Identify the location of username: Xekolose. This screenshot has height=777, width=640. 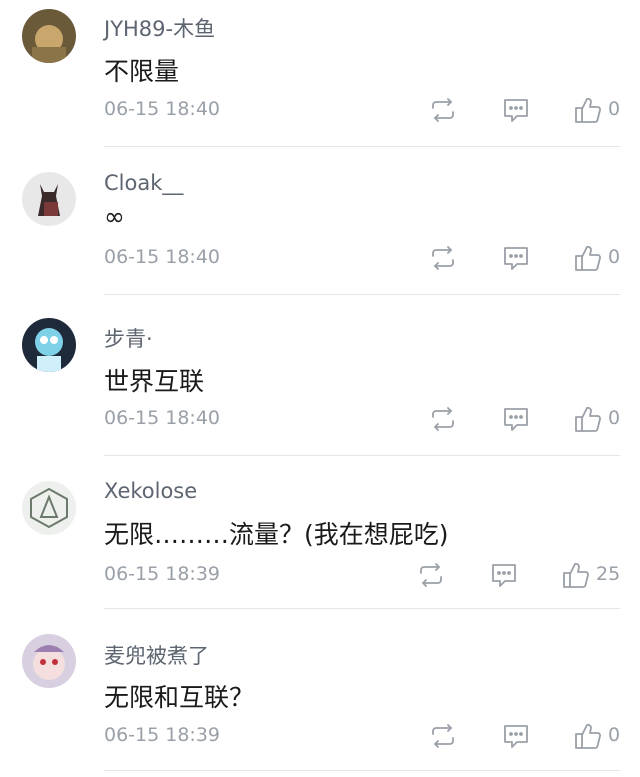
(150, 491).